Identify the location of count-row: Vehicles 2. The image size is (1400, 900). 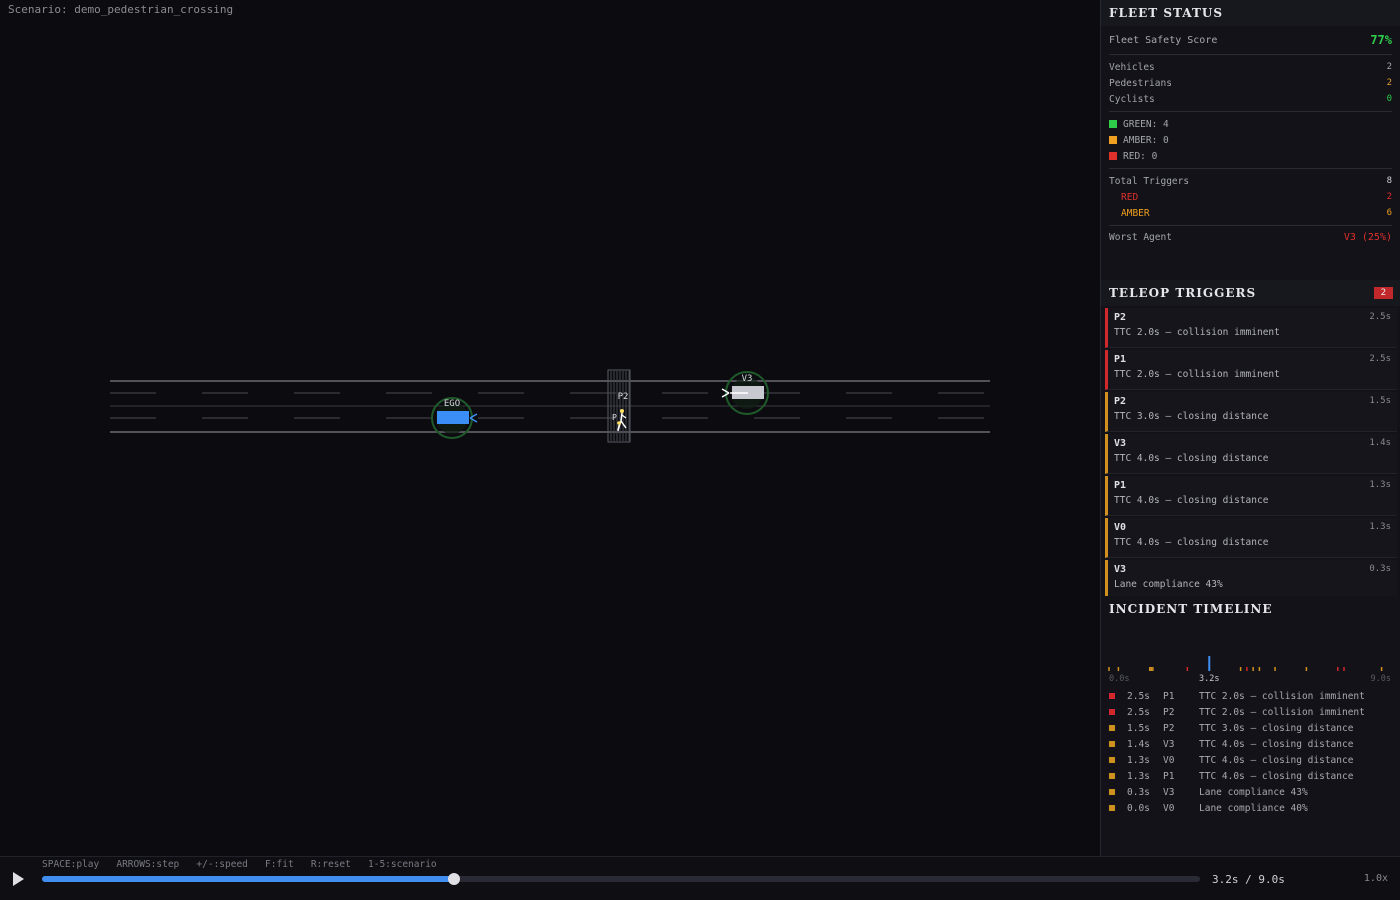
(1250, 67).